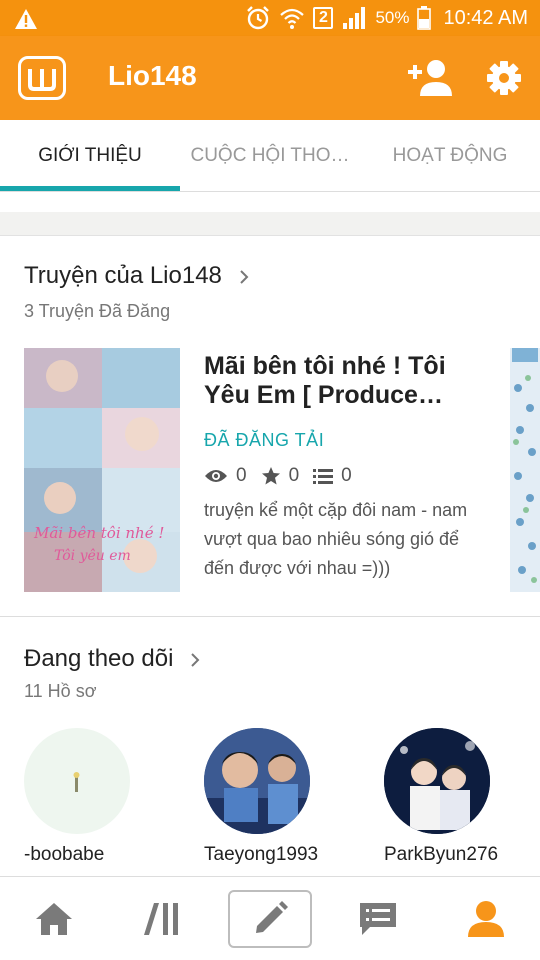 Image resolution: width=540 pixels, height=960 pixels. What do you see at coordinates (270, 476) in the screenshot?
I see `star-icon` at bounding box center [270, 476].